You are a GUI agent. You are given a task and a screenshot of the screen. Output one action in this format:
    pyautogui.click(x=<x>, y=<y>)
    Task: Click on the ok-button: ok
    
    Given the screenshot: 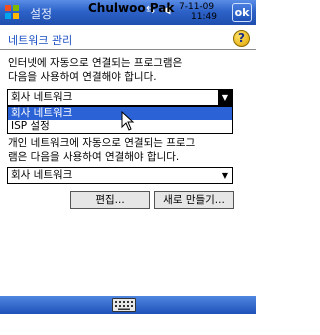 What is the action you would take?
    pyautogui.click(x=242, y=12)
    